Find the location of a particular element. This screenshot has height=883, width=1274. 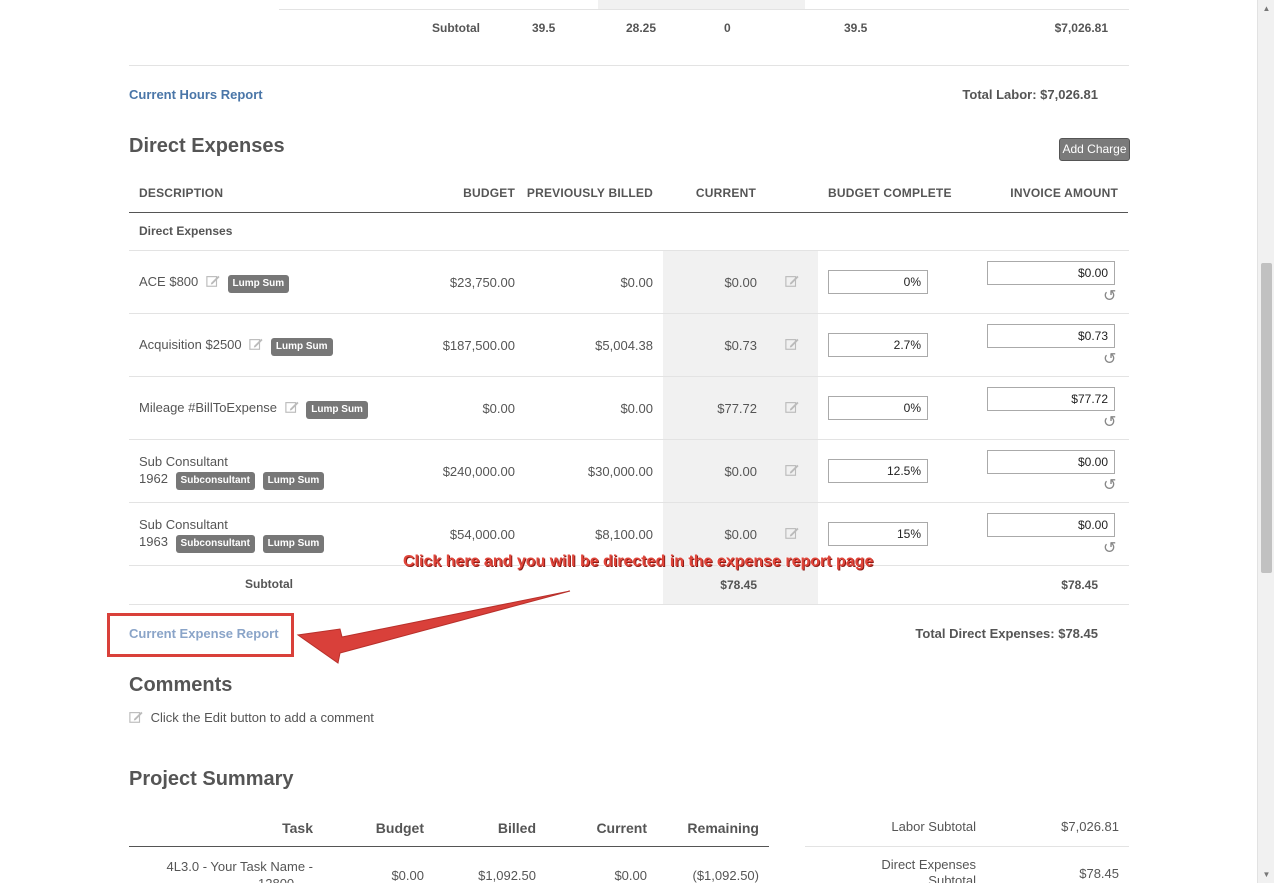

summary-header-budget: Budget is located at coordinates (399, 828).